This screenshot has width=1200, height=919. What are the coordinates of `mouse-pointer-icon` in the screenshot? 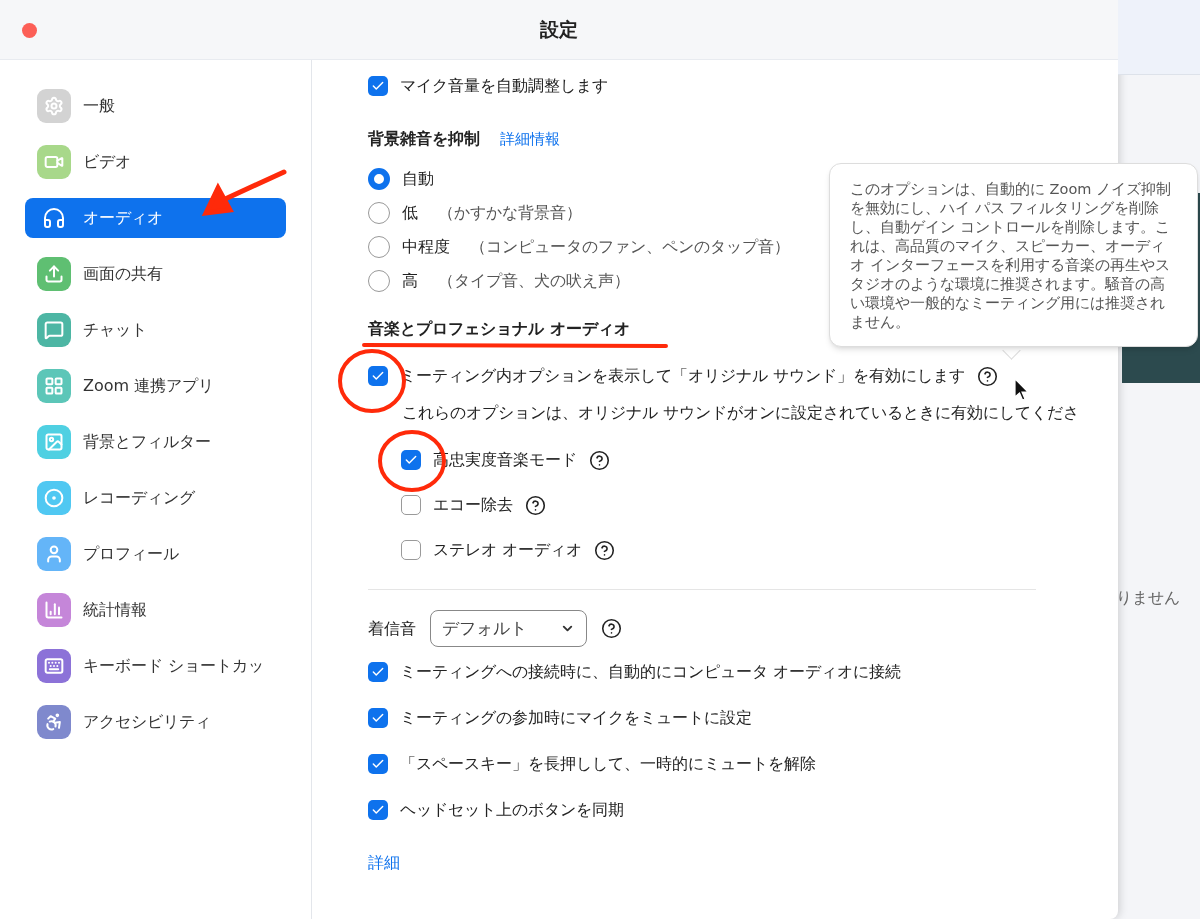 It's located at (1022, 390).